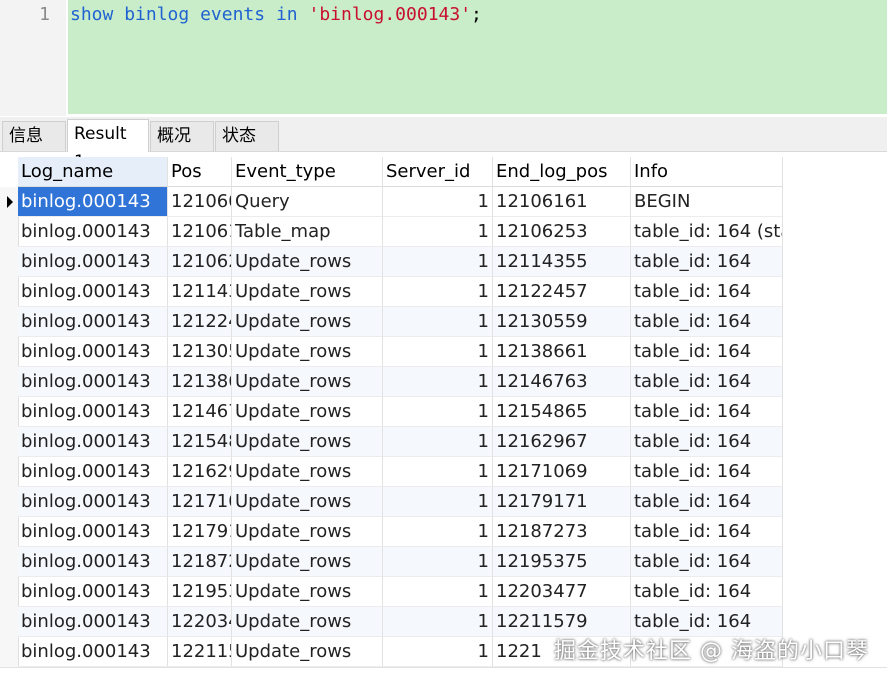 This screenshot has height=682, width=887. What do you see at coordinates (707, 172) in the screenshot?
I see `header-info: Info` at bounding box center [707, 172].